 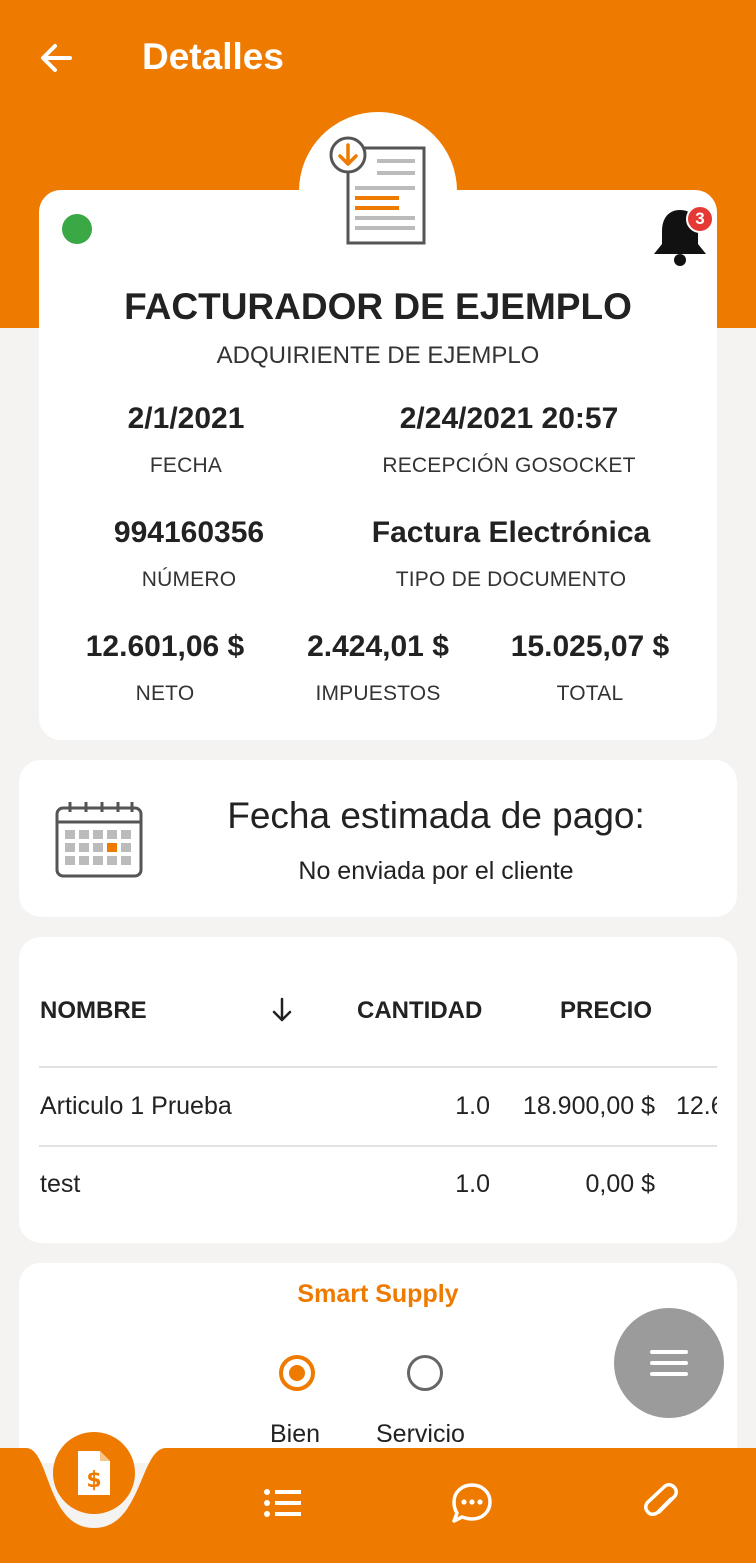 What do you see at coordinates (189, 532) in the screenshot?
I see `numero-value: 994160356` at bounding box center [189, 532].